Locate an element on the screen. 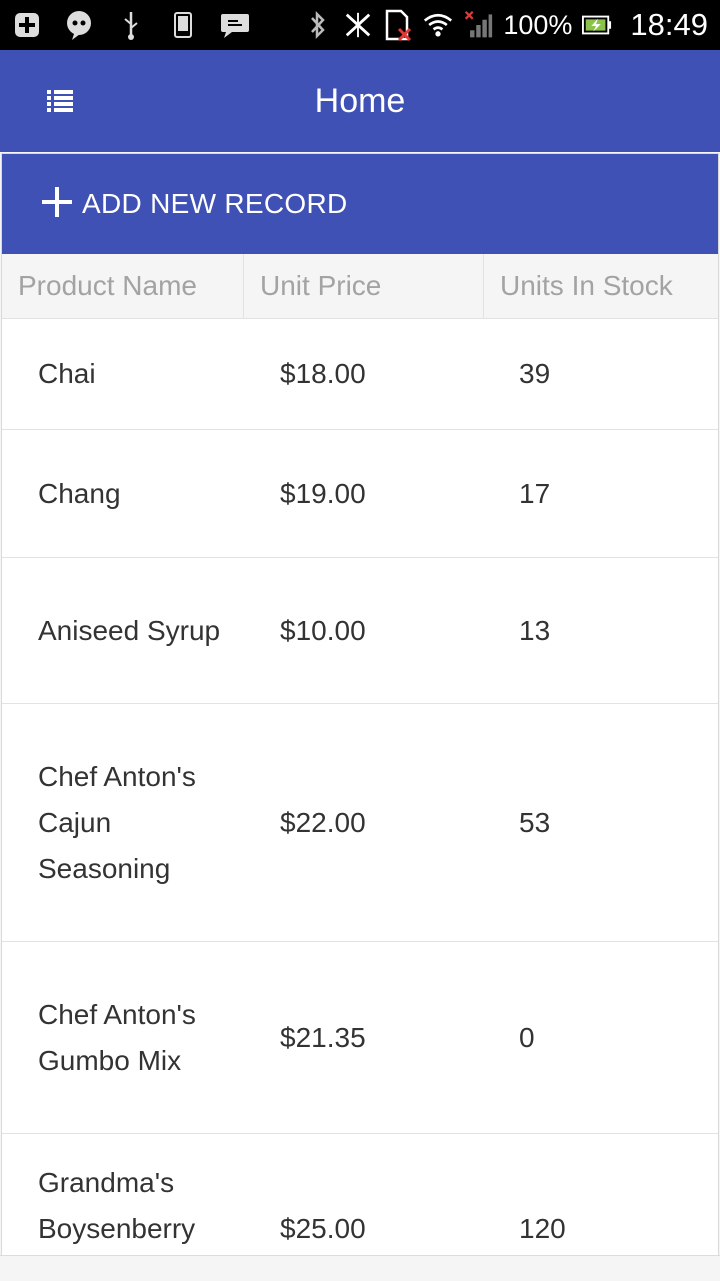 This screenshot has height=1281, width=720. table-row: Chang $19.00 17 is located at coordinates (360, 494).